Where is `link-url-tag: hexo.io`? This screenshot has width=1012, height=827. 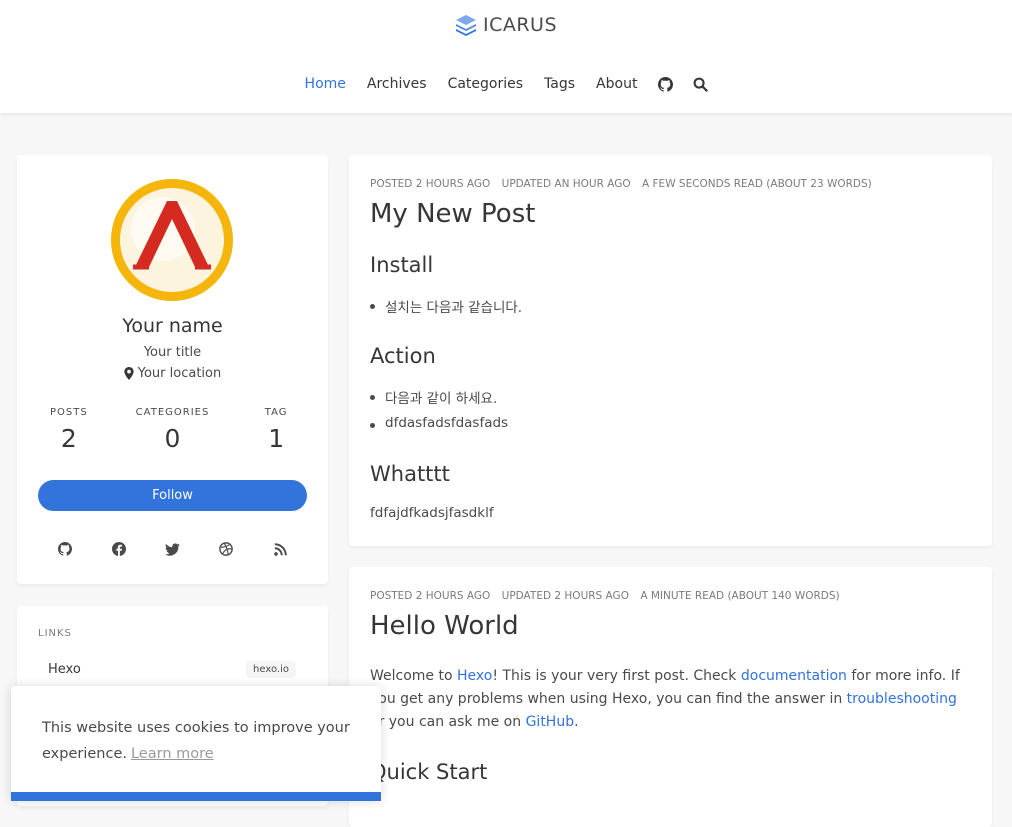 link-url-tag: hexo.io is located at coordinates (271, 669).